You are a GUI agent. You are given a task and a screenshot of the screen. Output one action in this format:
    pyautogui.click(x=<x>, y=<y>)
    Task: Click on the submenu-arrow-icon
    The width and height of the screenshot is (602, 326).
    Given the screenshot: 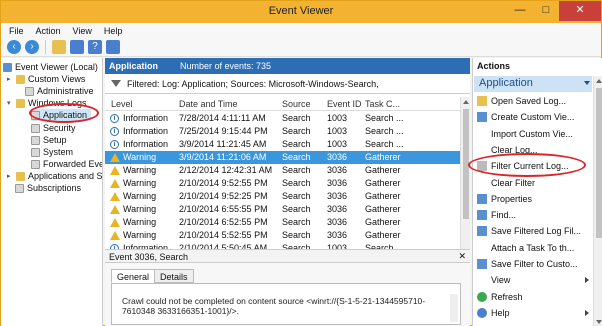 What is the action you would take?
    pyautogui.click(x=587, y=312)
    